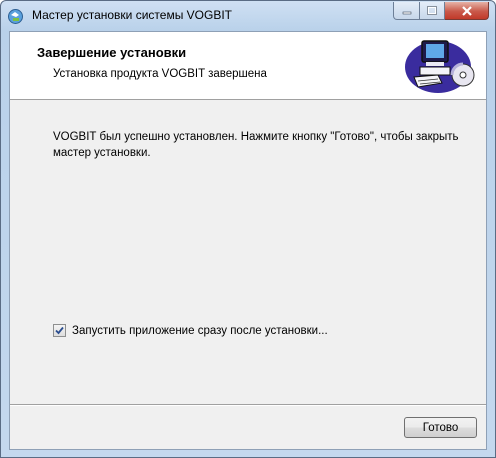 This screenshot has height=458, width=496. What do you see at coordinates (15, 16) in the screenshot?
I see `installer-app-icon` at bounding box center [15, 16].